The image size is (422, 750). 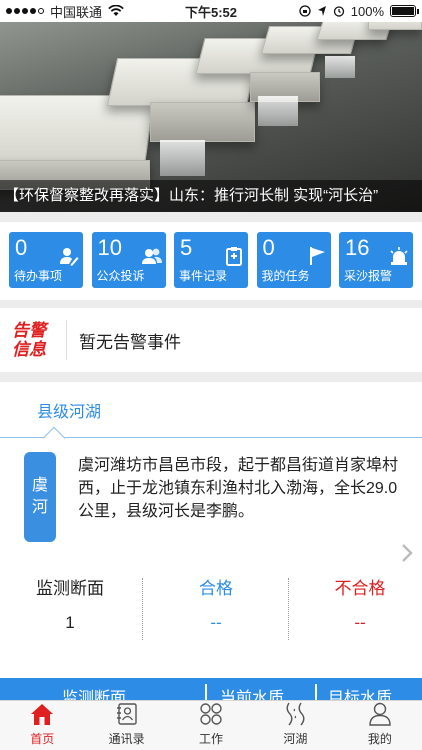 What do you see at coordinates (128, 260) in the screenshot?
I see `tile-public-complaints: 10 公众投诉` at bounding box center [128, 260].